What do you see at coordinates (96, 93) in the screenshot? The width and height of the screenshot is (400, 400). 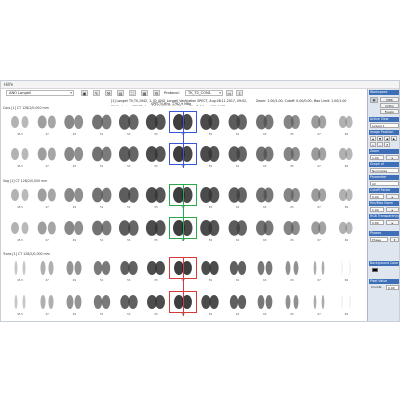 I see `edit-icon: ✎` at bounding box center [96, 93].